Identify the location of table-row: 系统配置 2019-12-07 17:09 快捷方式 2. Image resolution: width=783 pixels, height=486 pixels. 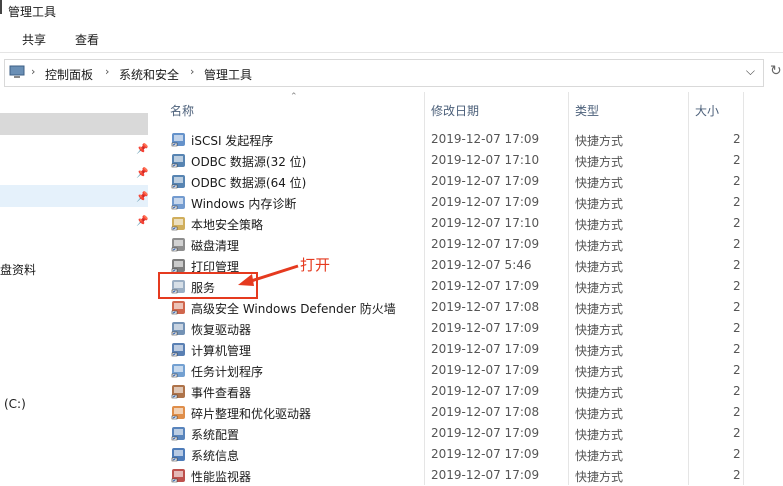
(474, 433).